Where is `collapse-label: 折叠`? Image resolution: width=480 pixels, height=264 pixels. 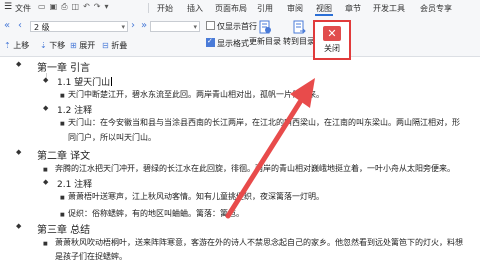
collapse-label: 折叠 is located at coordinates (119, 45).